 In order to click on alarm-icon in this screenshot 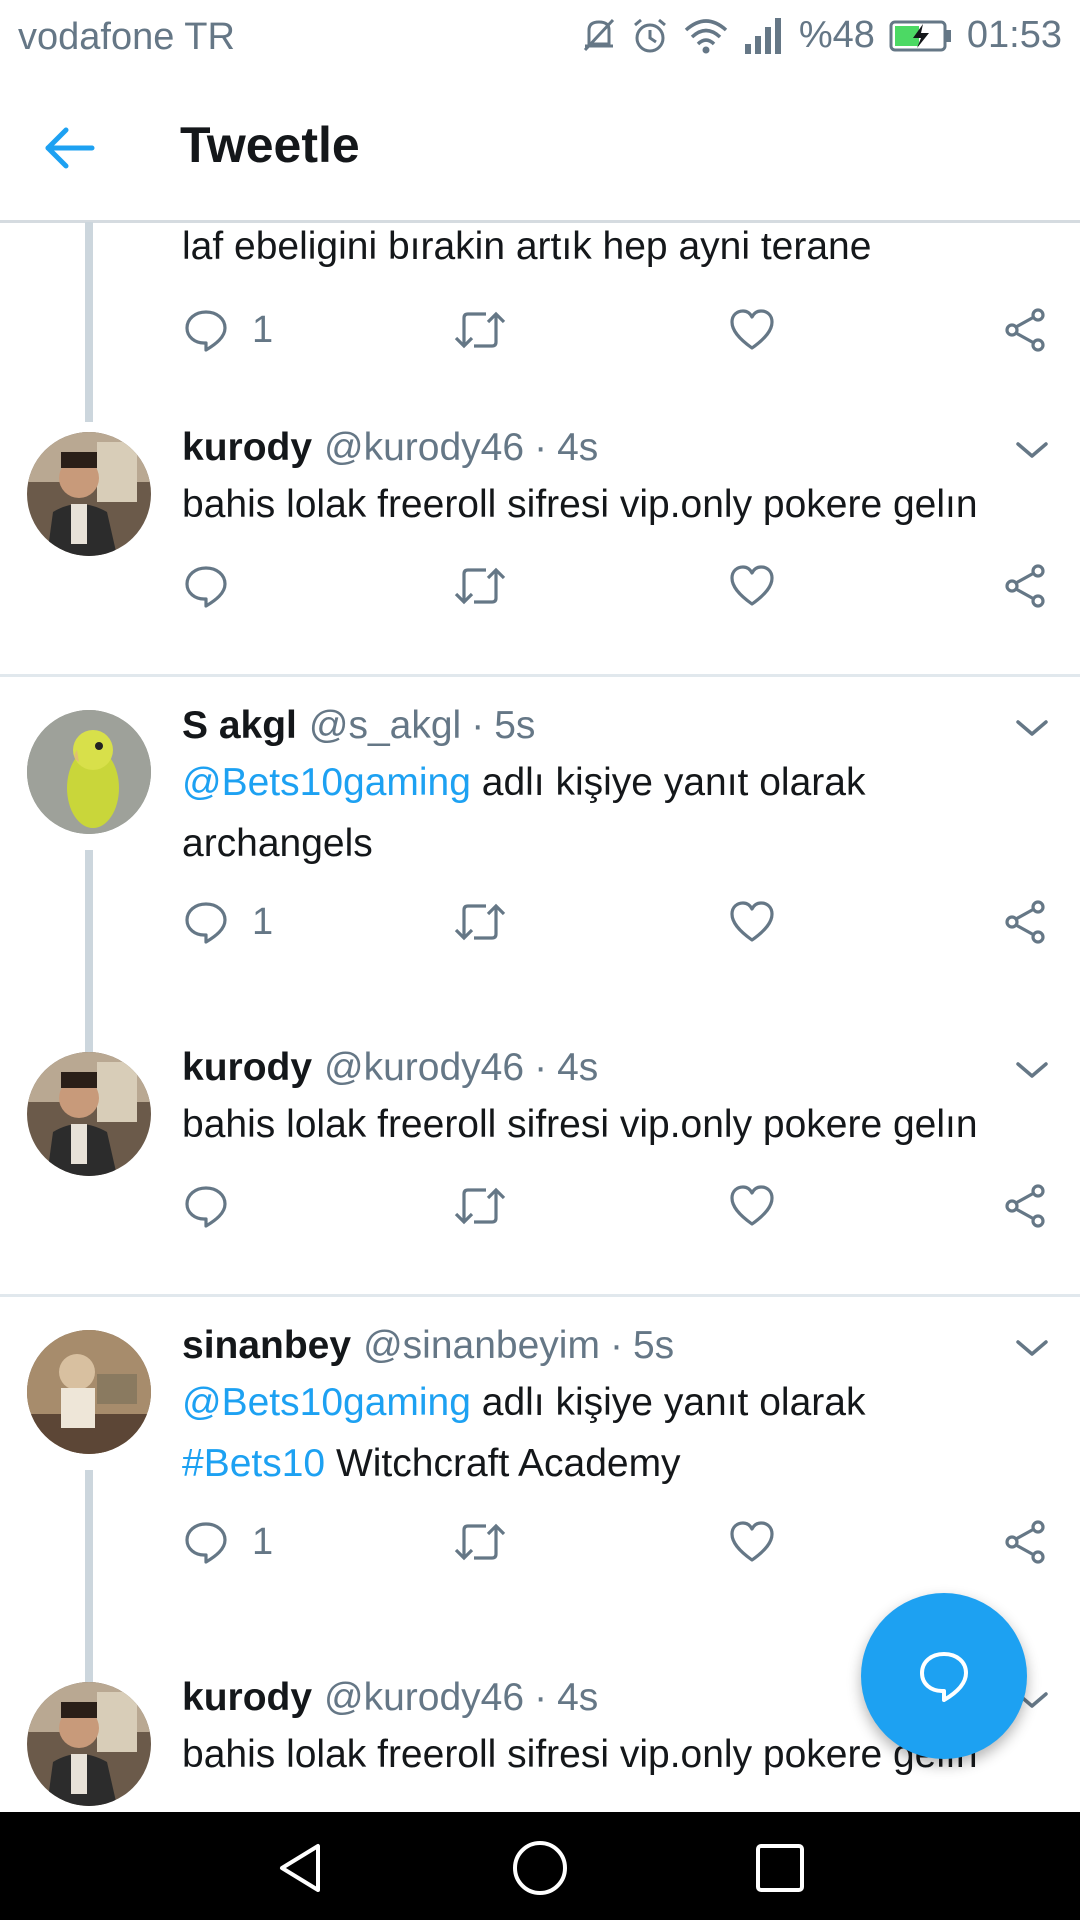, I will do `click(650, 36)`.